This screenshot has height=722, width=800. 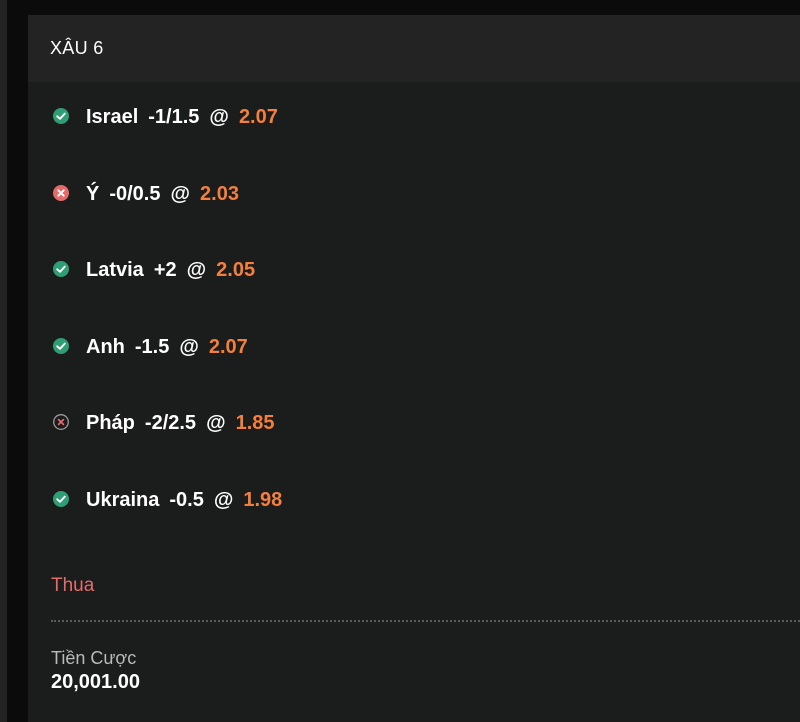 I want to click on team-name: Anh, so click(x=105, y=346).